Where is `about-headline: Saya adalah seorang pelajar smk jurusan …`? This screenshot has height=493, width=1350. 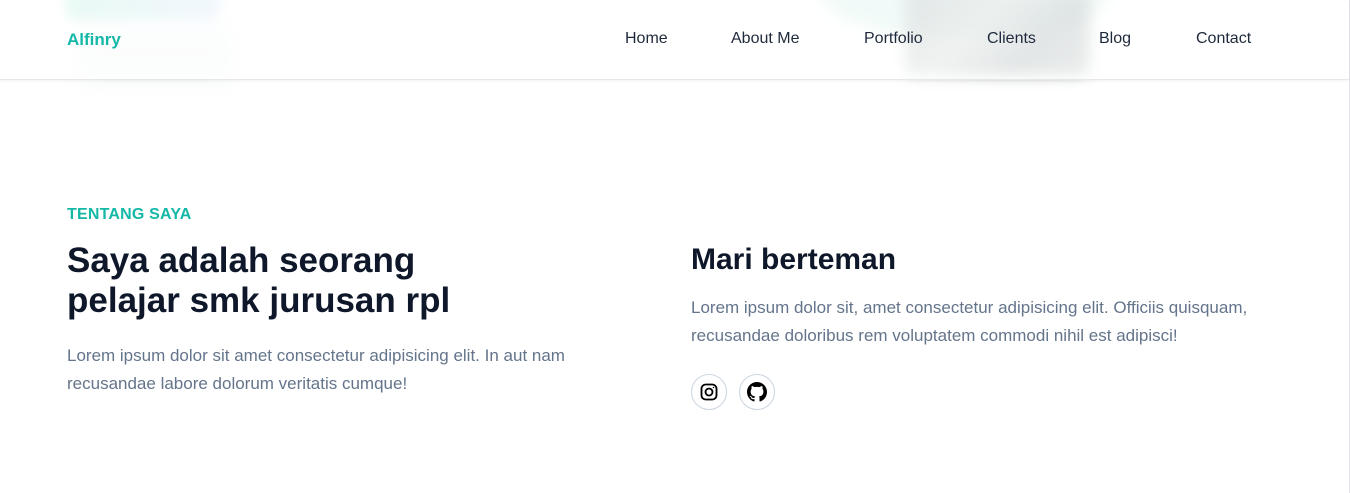 about-headline: Saya adalah seorang pelajar smk jurusan … is located at coordinates (259, 280).